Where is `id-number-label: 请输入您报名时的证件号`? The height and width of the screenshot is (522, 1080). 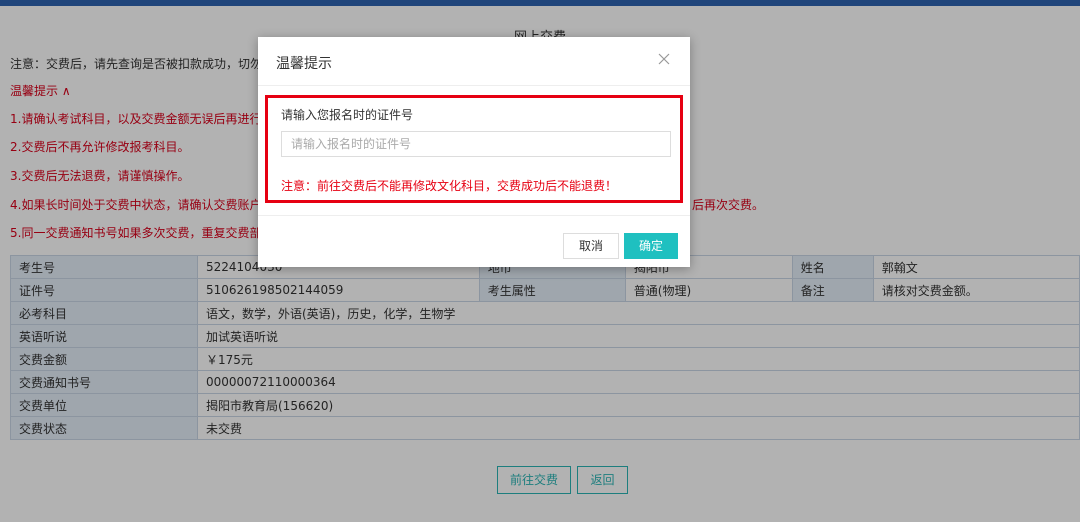 id-number-label: 请输入您报名时的证件号 is located at coordinates (347, 115).